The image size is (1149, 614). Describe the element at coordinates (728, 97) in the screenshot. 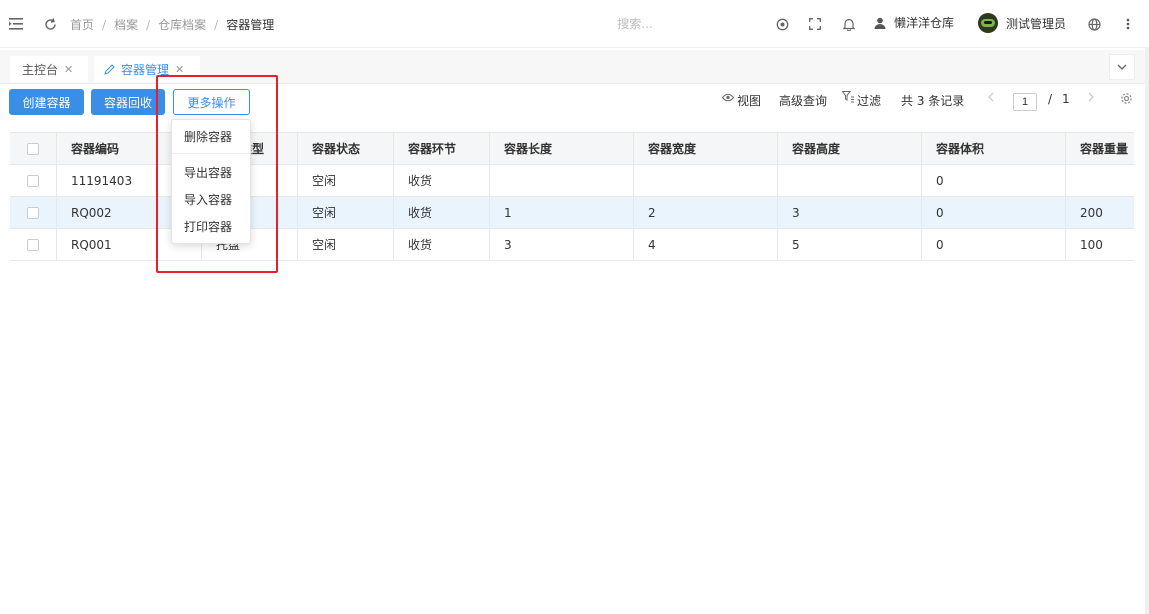

I see `eye-icon` at that location.